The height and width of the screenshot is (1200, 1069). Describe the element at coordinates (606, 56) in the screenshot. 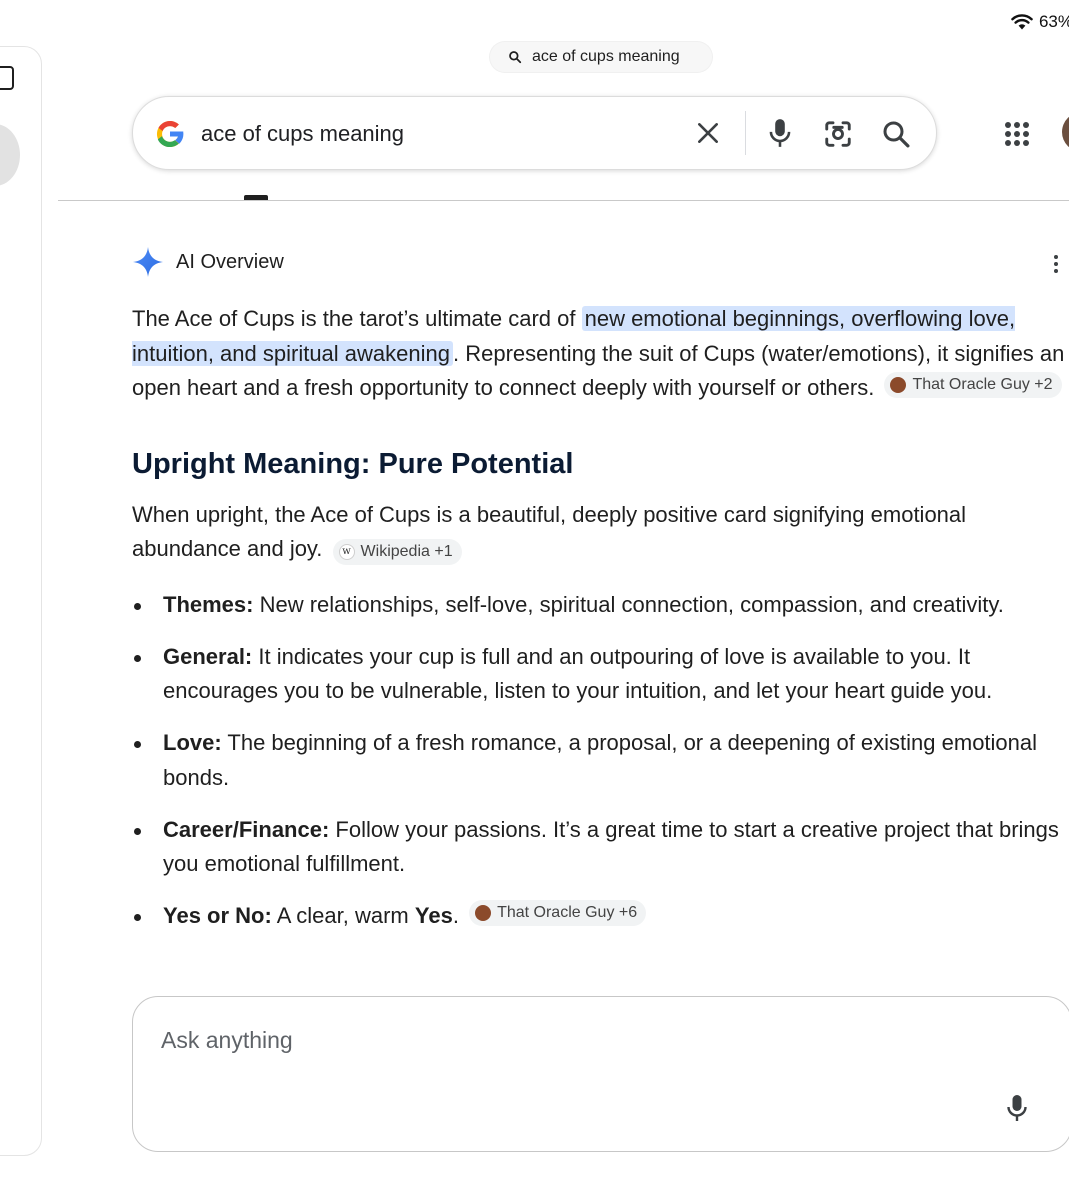

I see `url-pill-text: ace of cups meaning` at that location.